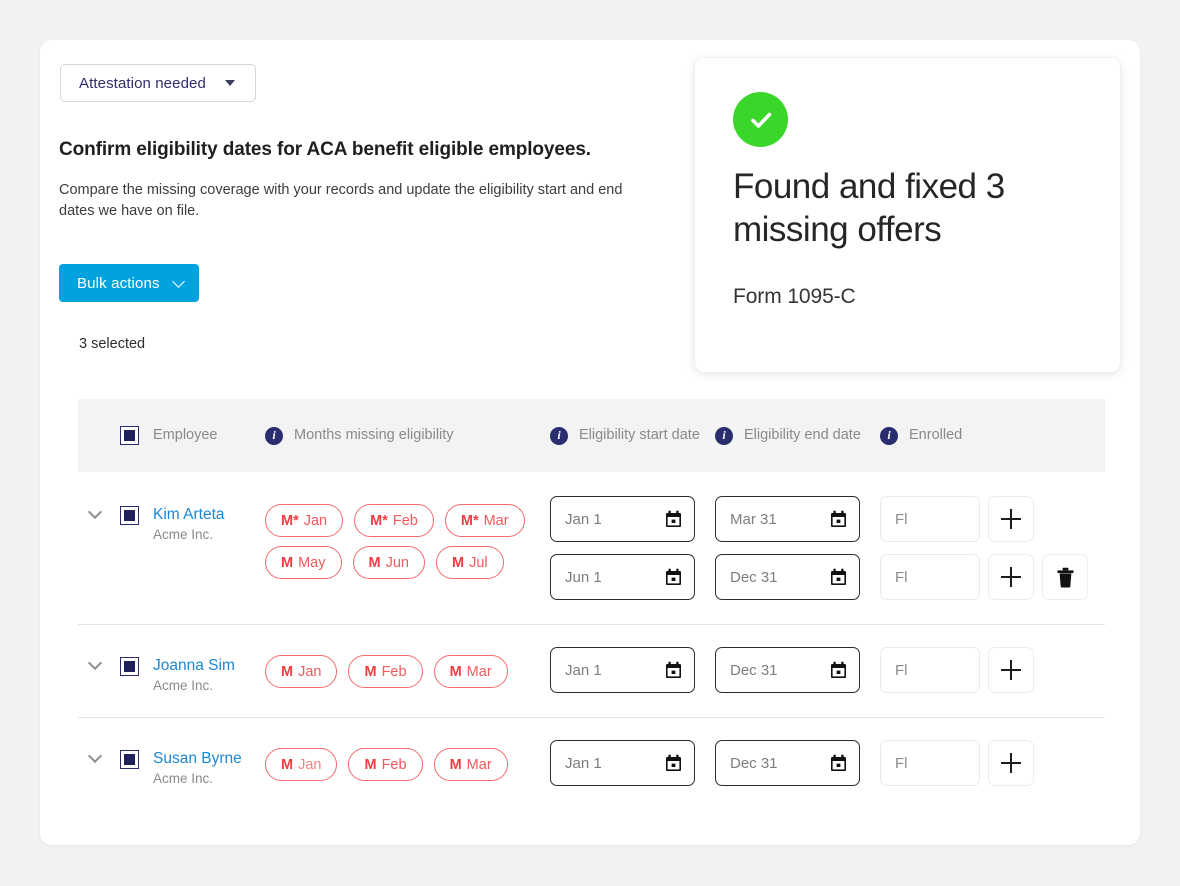  Describe the element at coordinates (197, 758) in the screenshot. I see `employee-name: Susan Byrne` at that location.